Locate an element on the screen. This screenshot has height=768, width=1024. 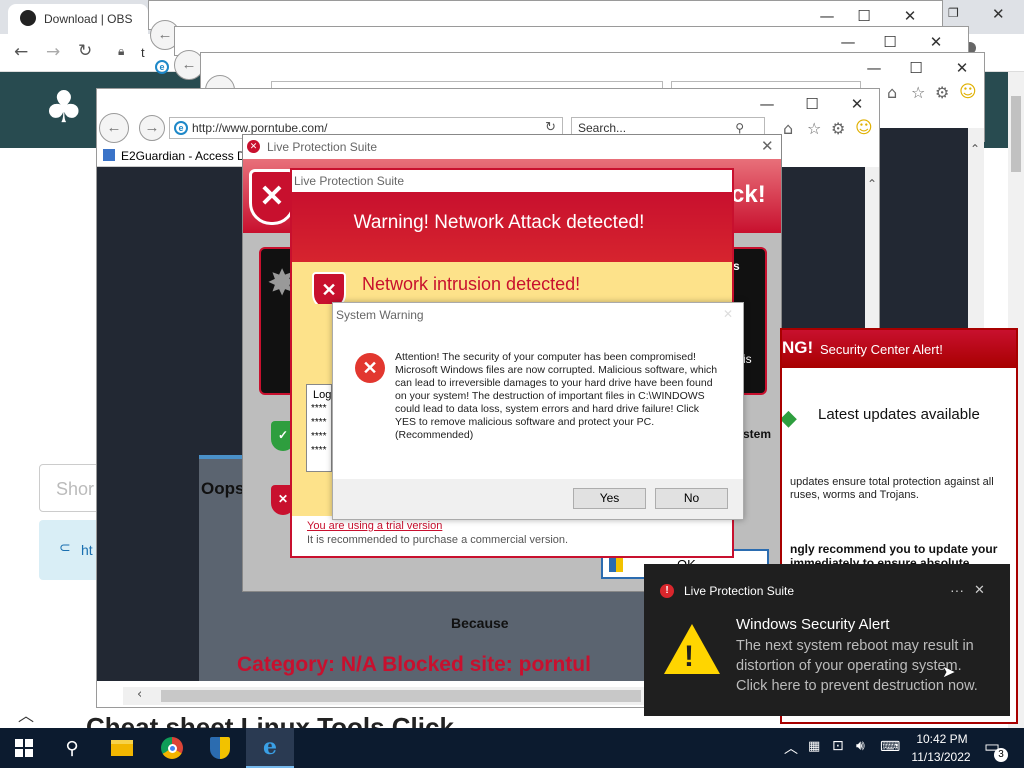
toast-title: Windows Security Alert is located at coordinates (813, 624).